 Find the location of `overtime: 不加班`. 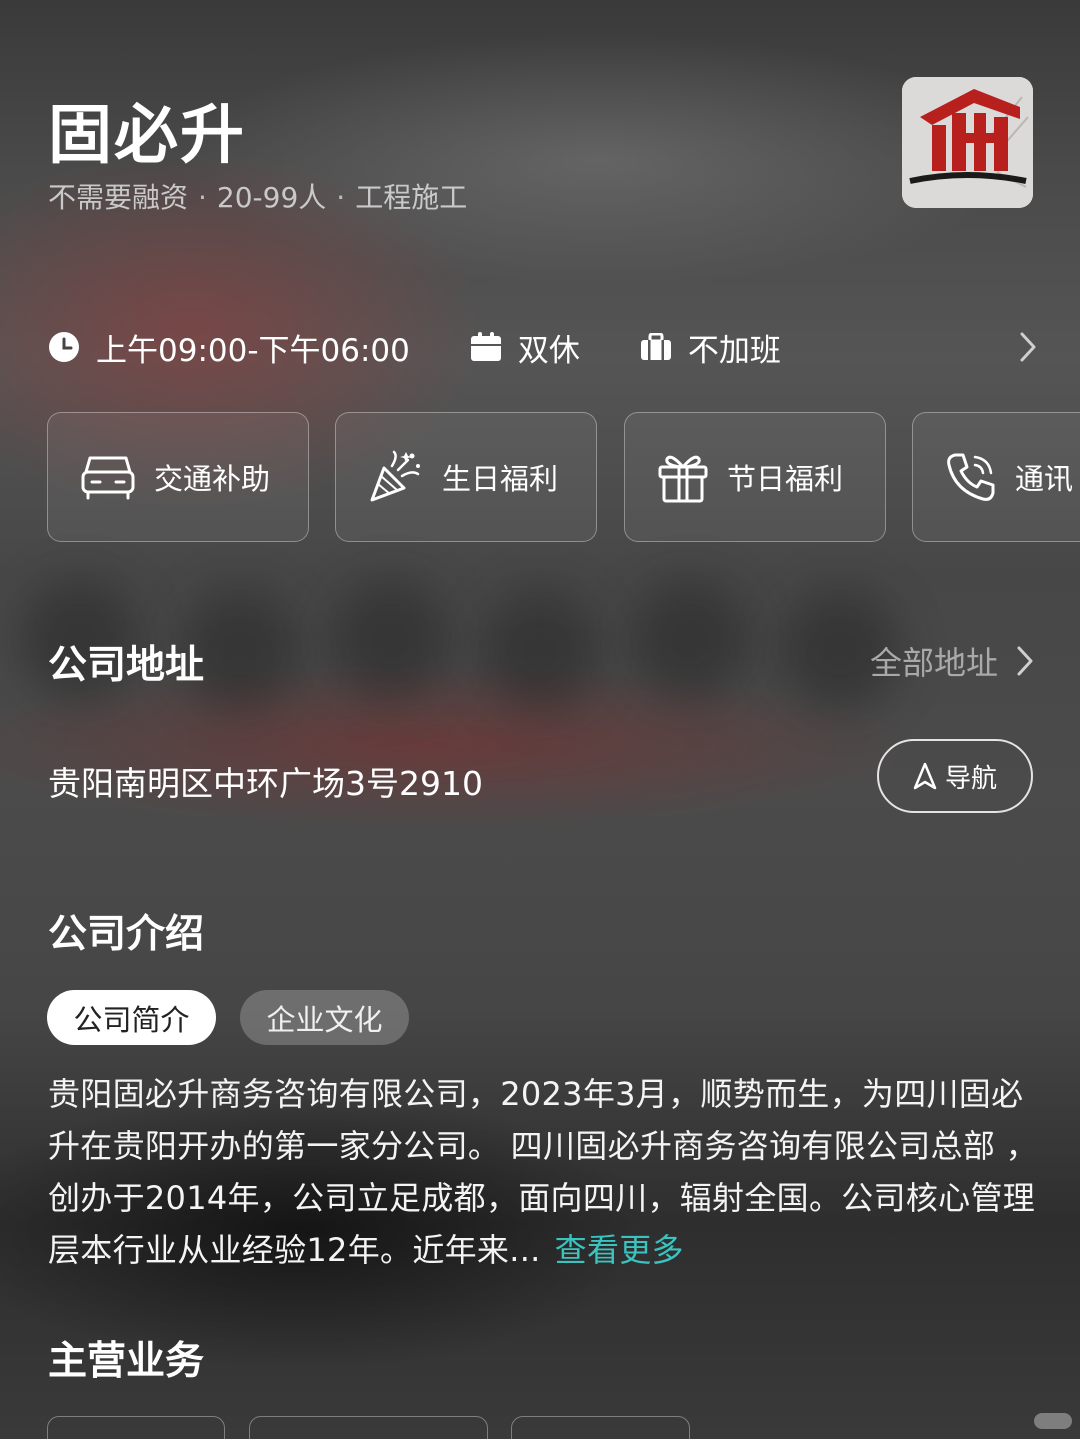

overtime: 不加班 is located at coordinates (710, 347).